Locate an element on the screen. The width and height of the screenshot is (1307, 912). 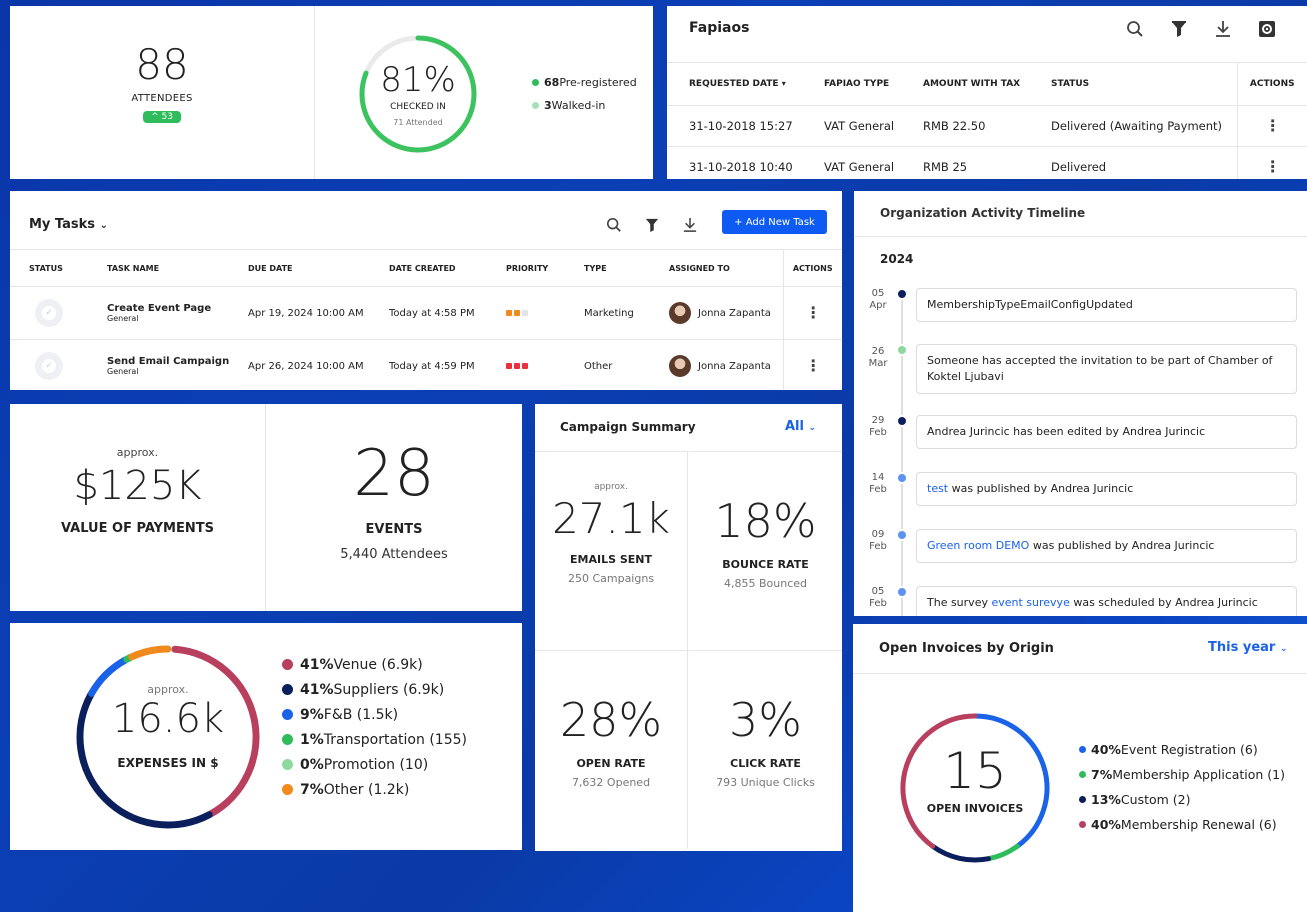
legend-suppliers: 41% Suppliers (6.9k) is located at coordinates (374, 689).